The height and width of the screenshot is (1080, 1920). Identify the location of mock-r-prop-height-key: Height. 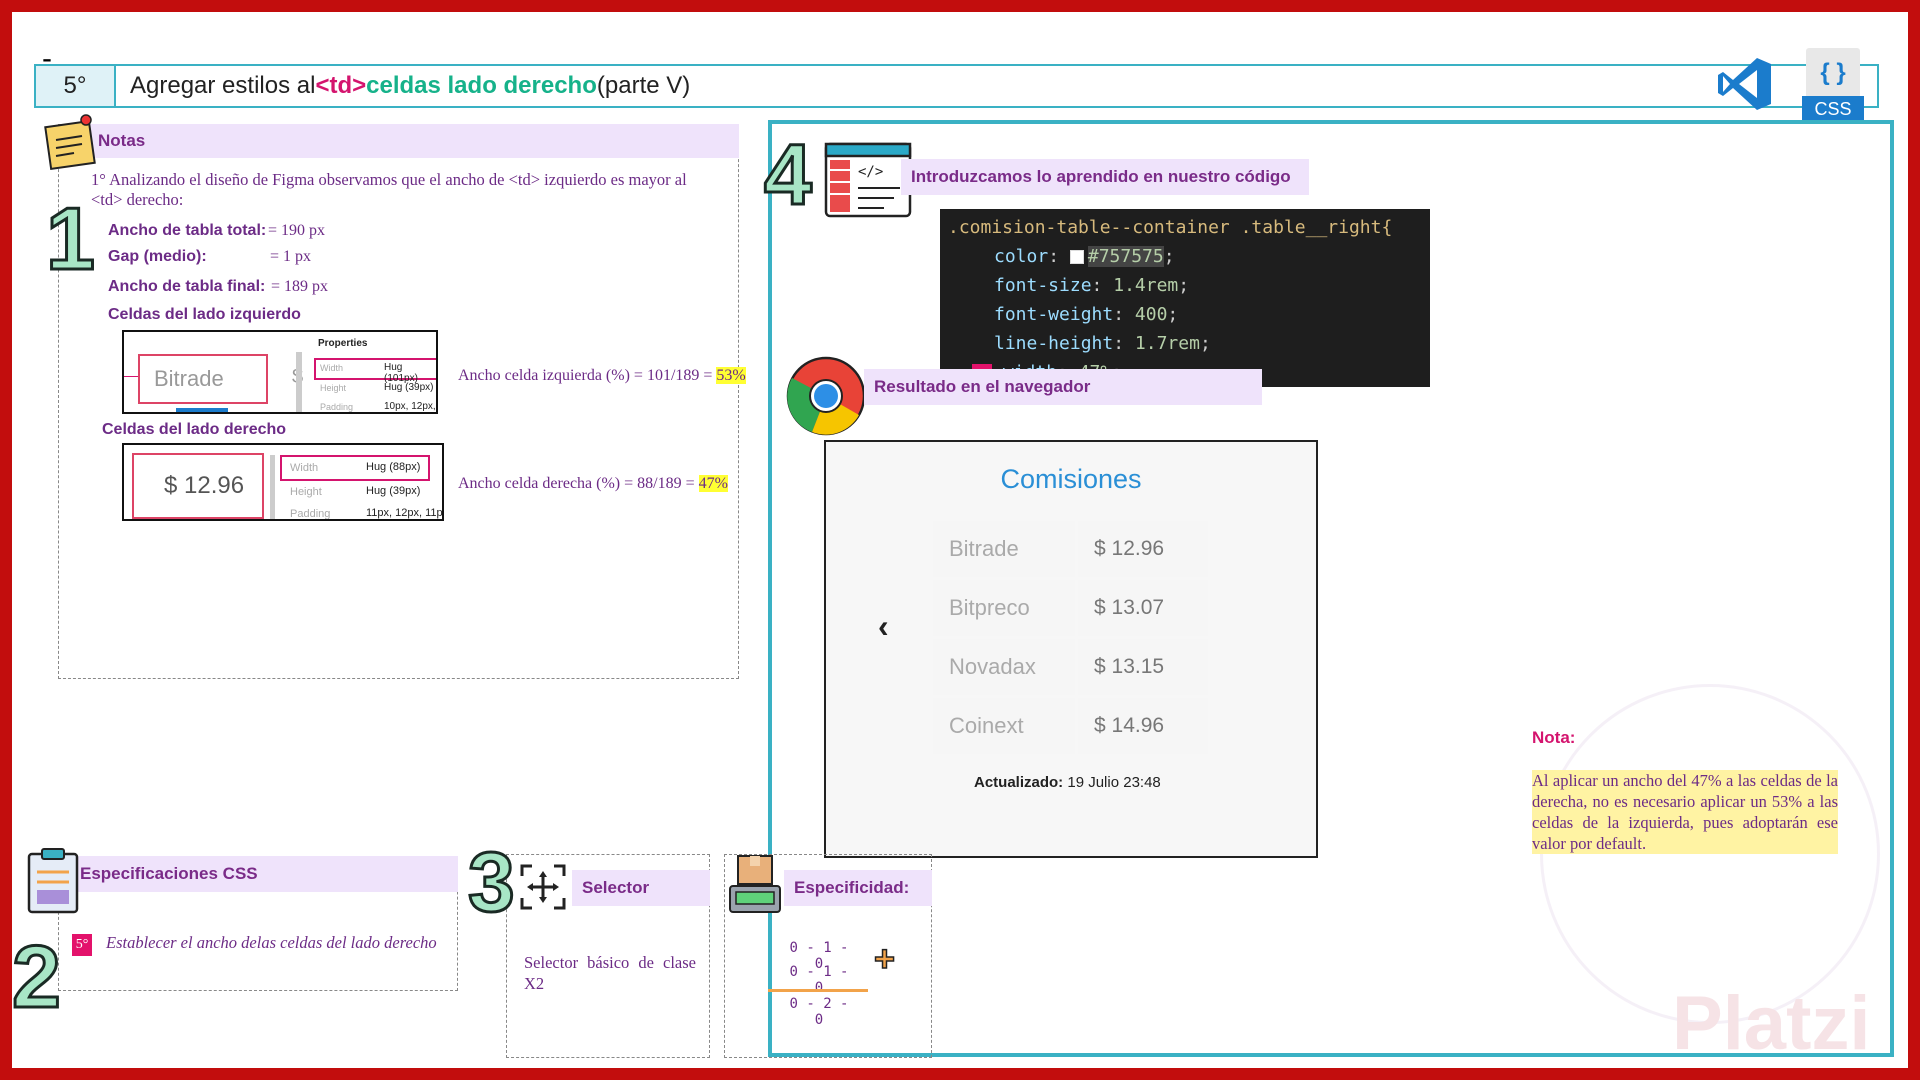
(306, 492).